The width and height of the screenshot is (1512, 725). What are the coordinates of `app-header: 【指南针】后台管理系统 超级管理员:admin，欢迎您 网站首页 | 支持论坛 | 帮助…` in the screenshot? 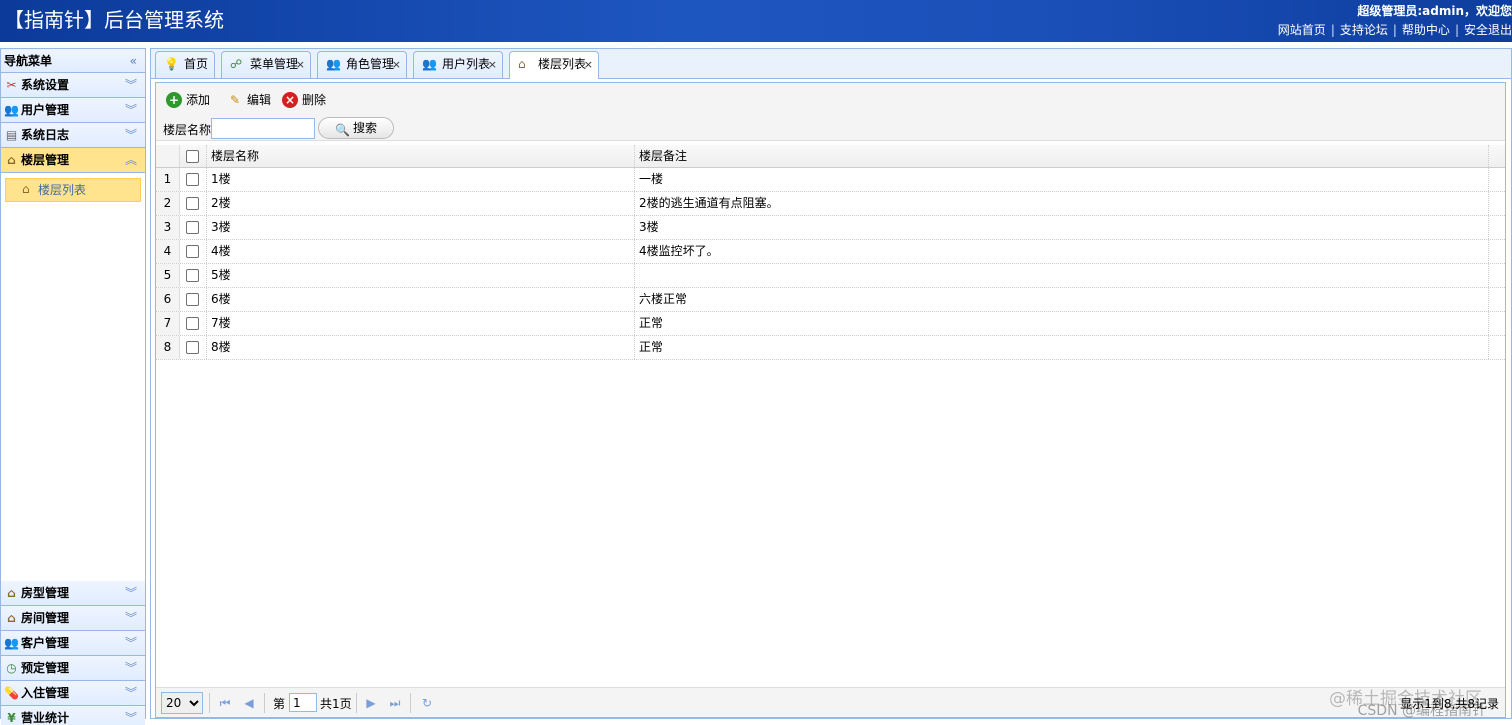 It's located at (756, 21).